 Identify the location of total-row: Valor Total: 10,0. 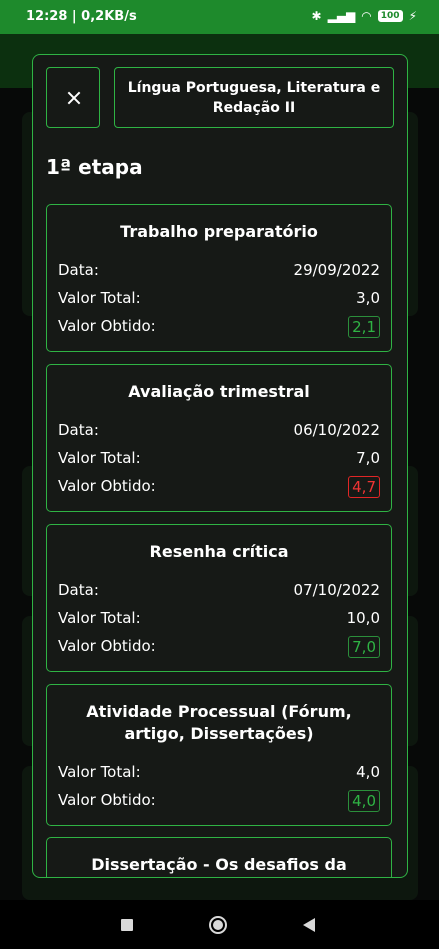
(219, 620).